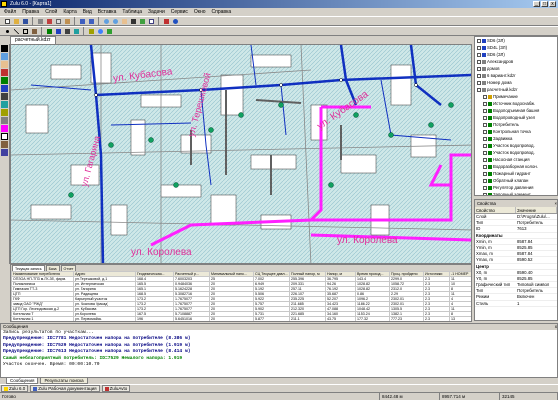  What do you see at coordinates (166, 21) in the screenshot?
I see `calc-button` at bounding box center [166, 21].